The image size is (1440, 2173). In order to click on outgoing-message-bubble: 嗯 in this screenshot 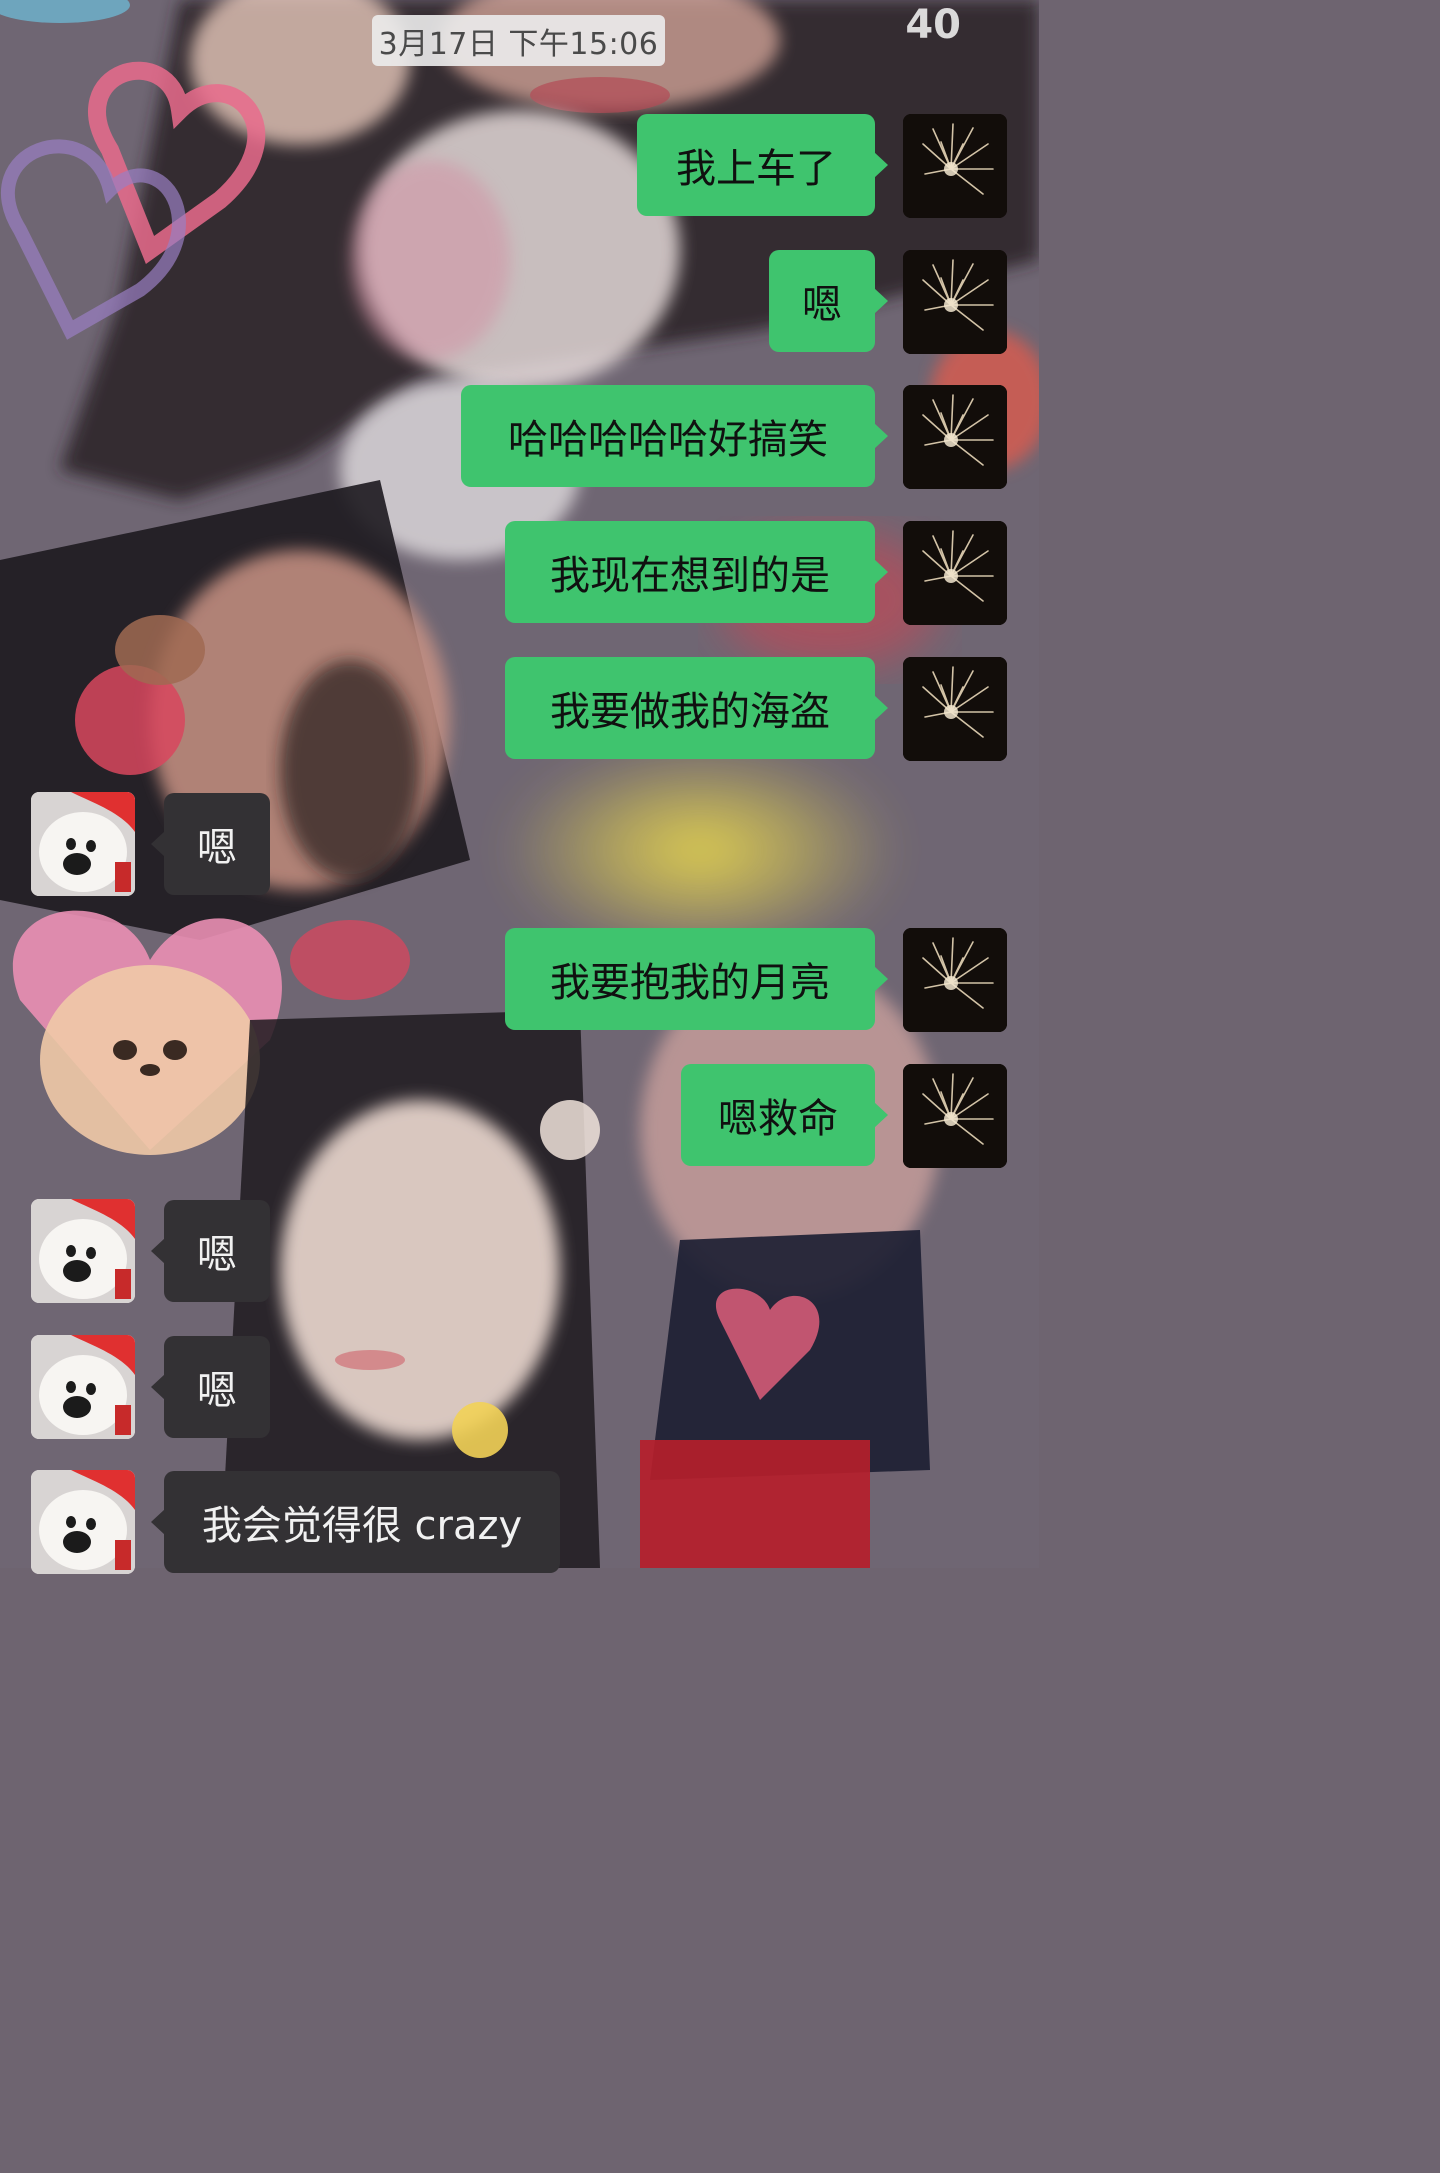, I will do `click(828, 301)`.